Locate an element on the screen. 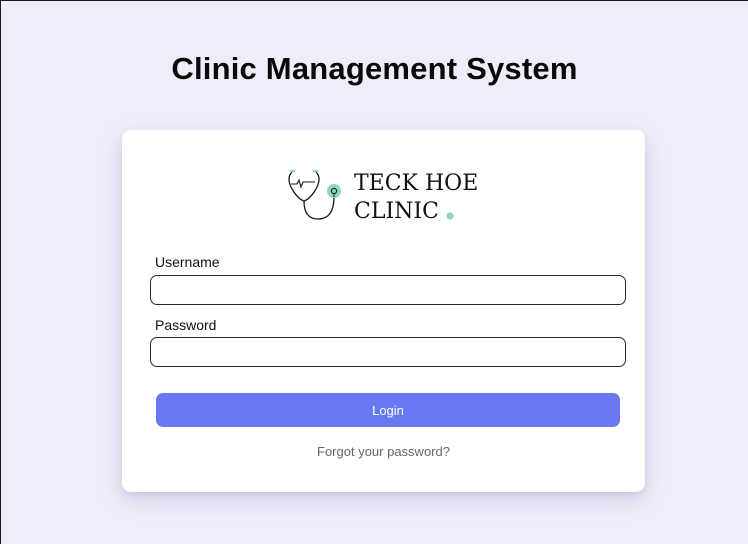 Image resolution: width=748 pixels, height=544 pixels. clinic-logo: TECK HOE CLINIC is located at coordinates (387, 195).